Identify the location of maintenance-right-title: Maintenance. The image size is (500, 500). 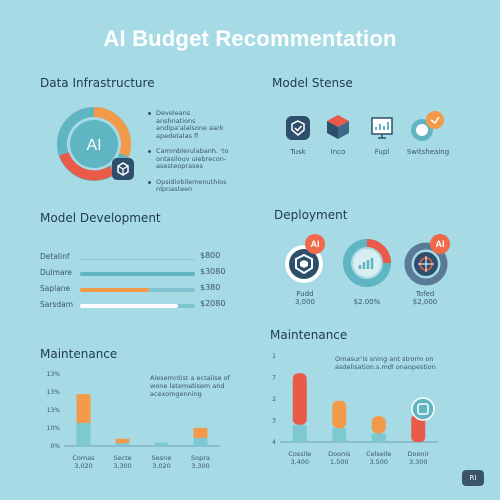
(309, 335).